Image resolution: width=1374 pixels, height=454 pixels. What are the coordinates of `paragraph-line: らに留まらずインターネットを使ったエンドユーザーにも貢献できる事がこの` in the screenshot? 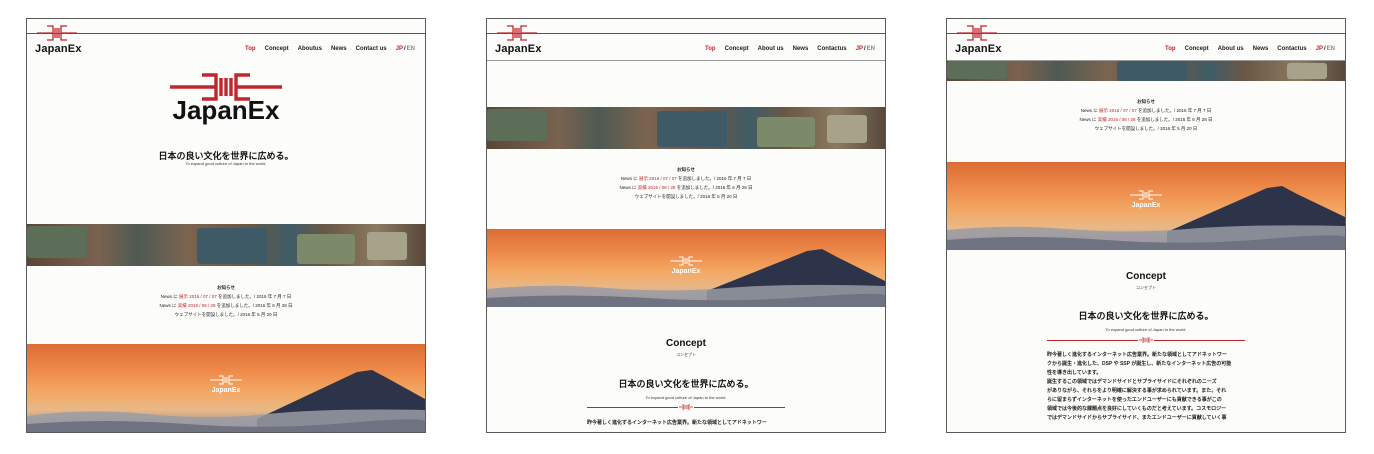 It's located at (1134, 400).